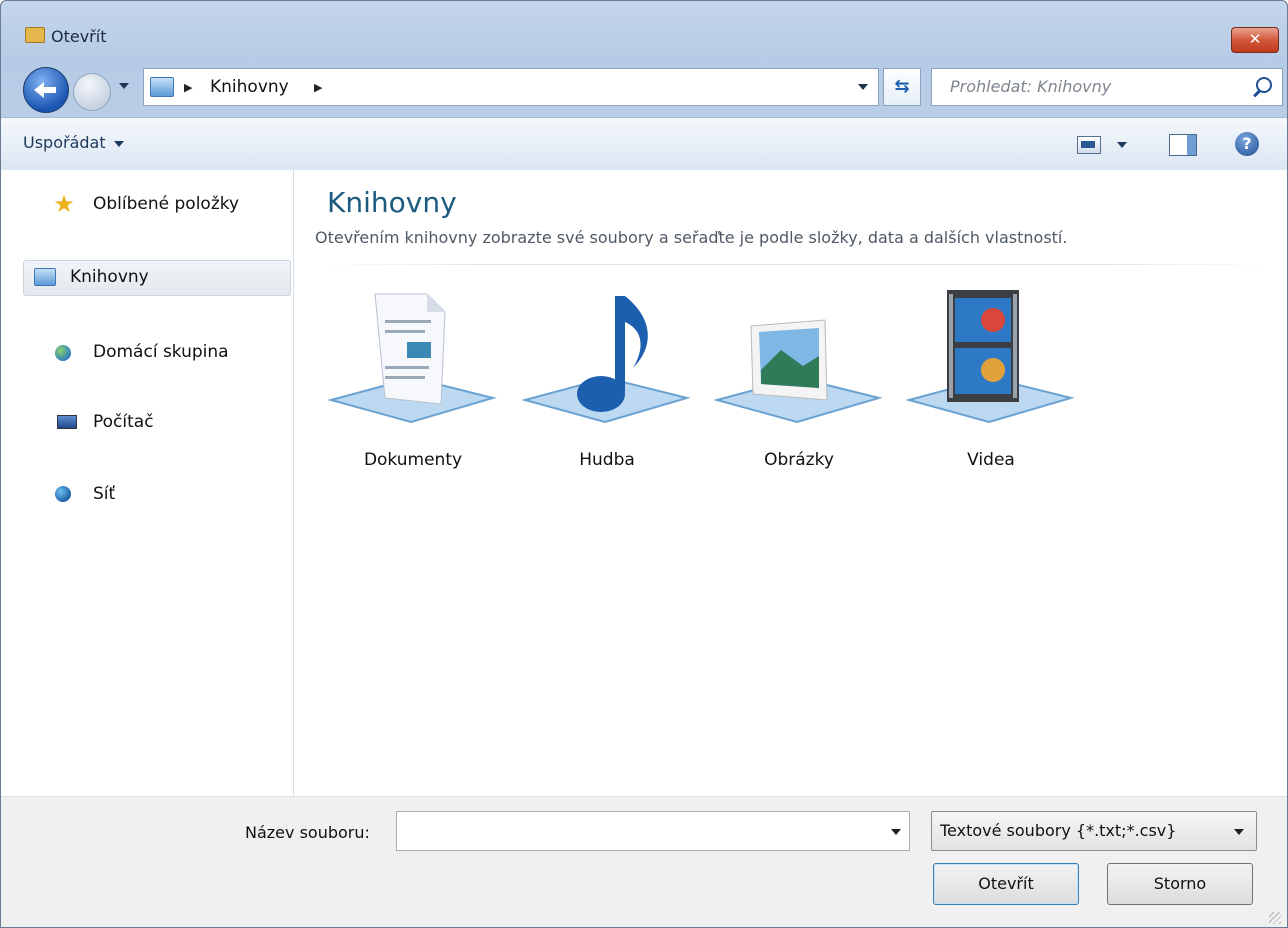 The height and width of the screenshot is (928, 1288). Describe the element at coordinates (606, 360) in the screenshot. I see `music-library-icon` at that location.